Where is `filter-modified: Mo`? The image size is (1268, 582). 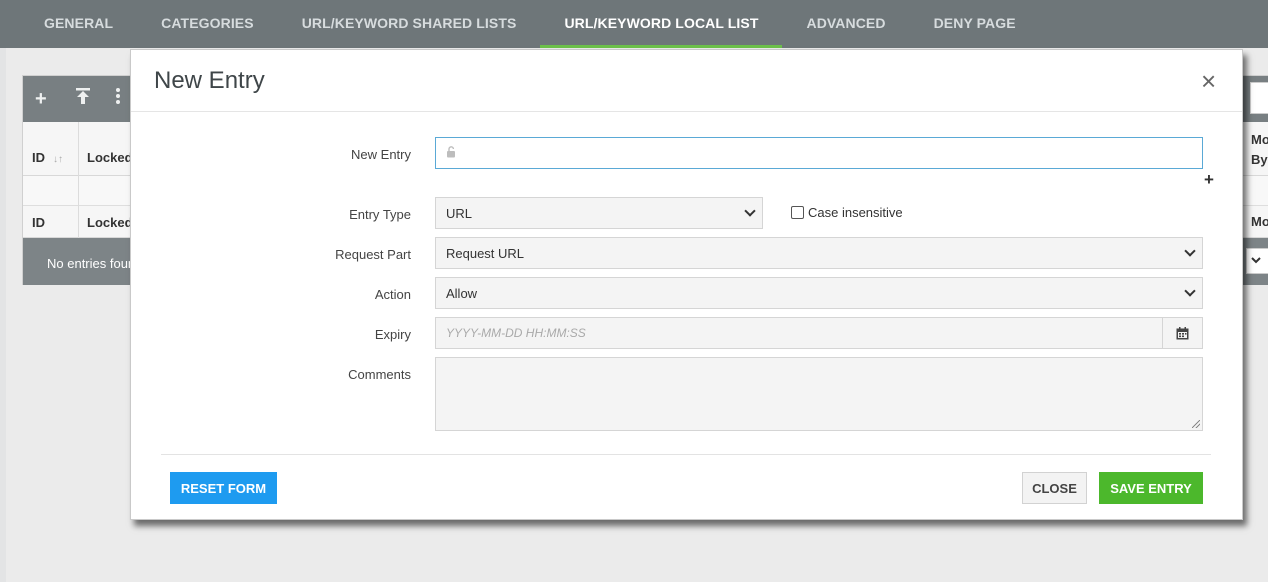
filter-modified: Mo is located at coordinates (1259, 221).